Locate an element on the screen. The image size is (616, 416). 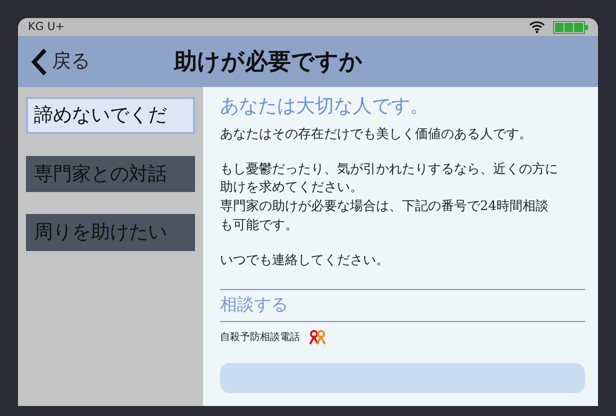
section-title: 相談する is located at coordinates (402, 305).